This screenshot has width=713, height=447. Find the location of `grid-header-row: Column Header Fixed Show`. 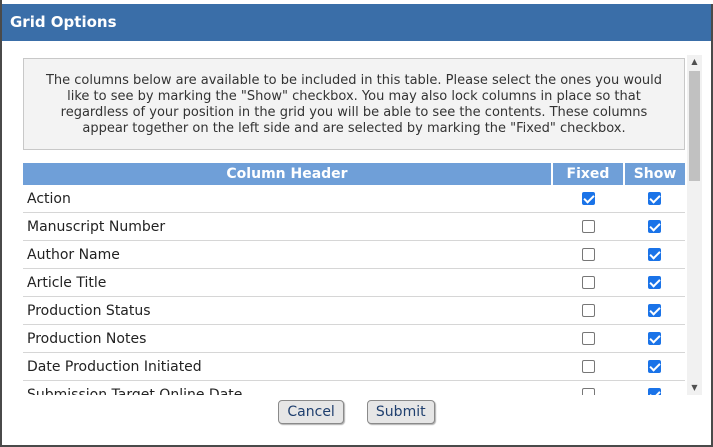

grid-header-row: Column Header Fixed Show is located at coordinates (354, 174).